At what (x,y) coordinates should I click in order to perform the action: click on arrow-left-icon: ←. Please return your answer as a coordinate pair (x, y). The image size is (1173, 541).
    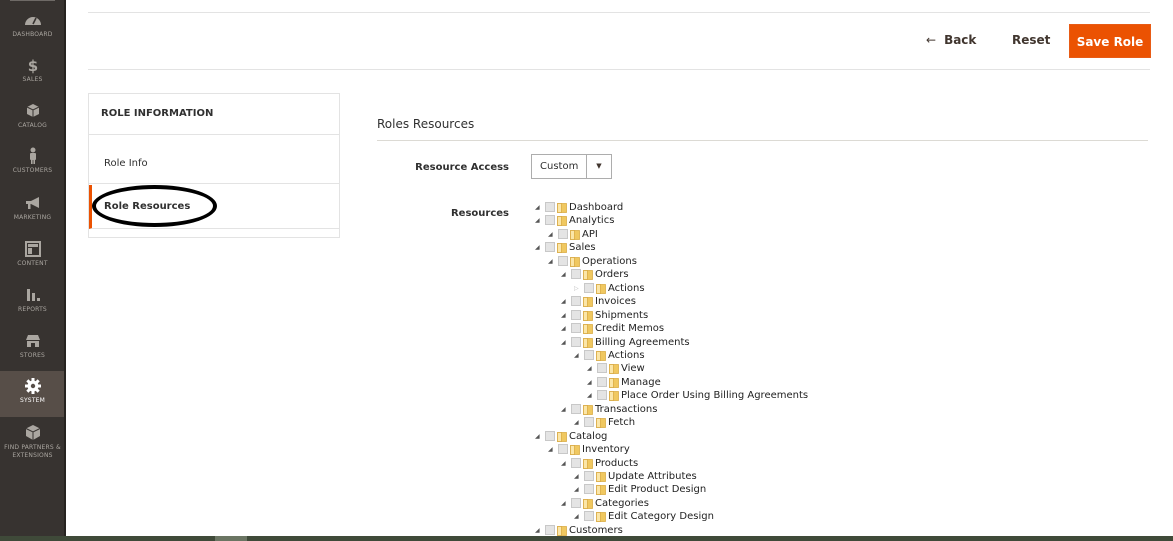
    Looking at the image, I should click on (931, 40).